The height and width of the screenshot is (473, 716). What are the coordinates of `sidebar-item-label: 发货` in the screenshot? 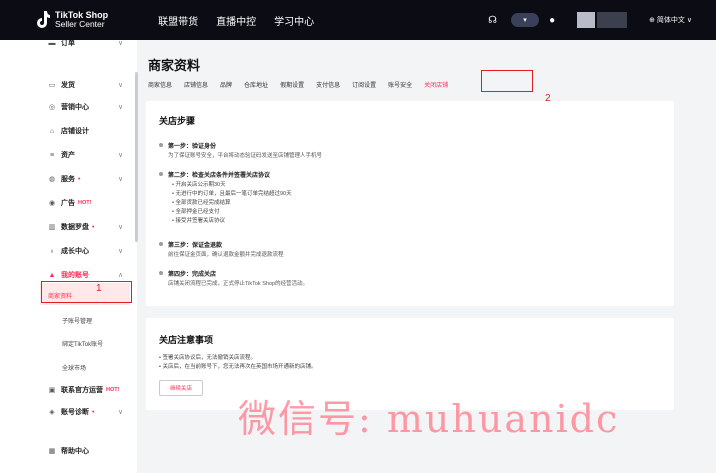 It's located at (68, 85).